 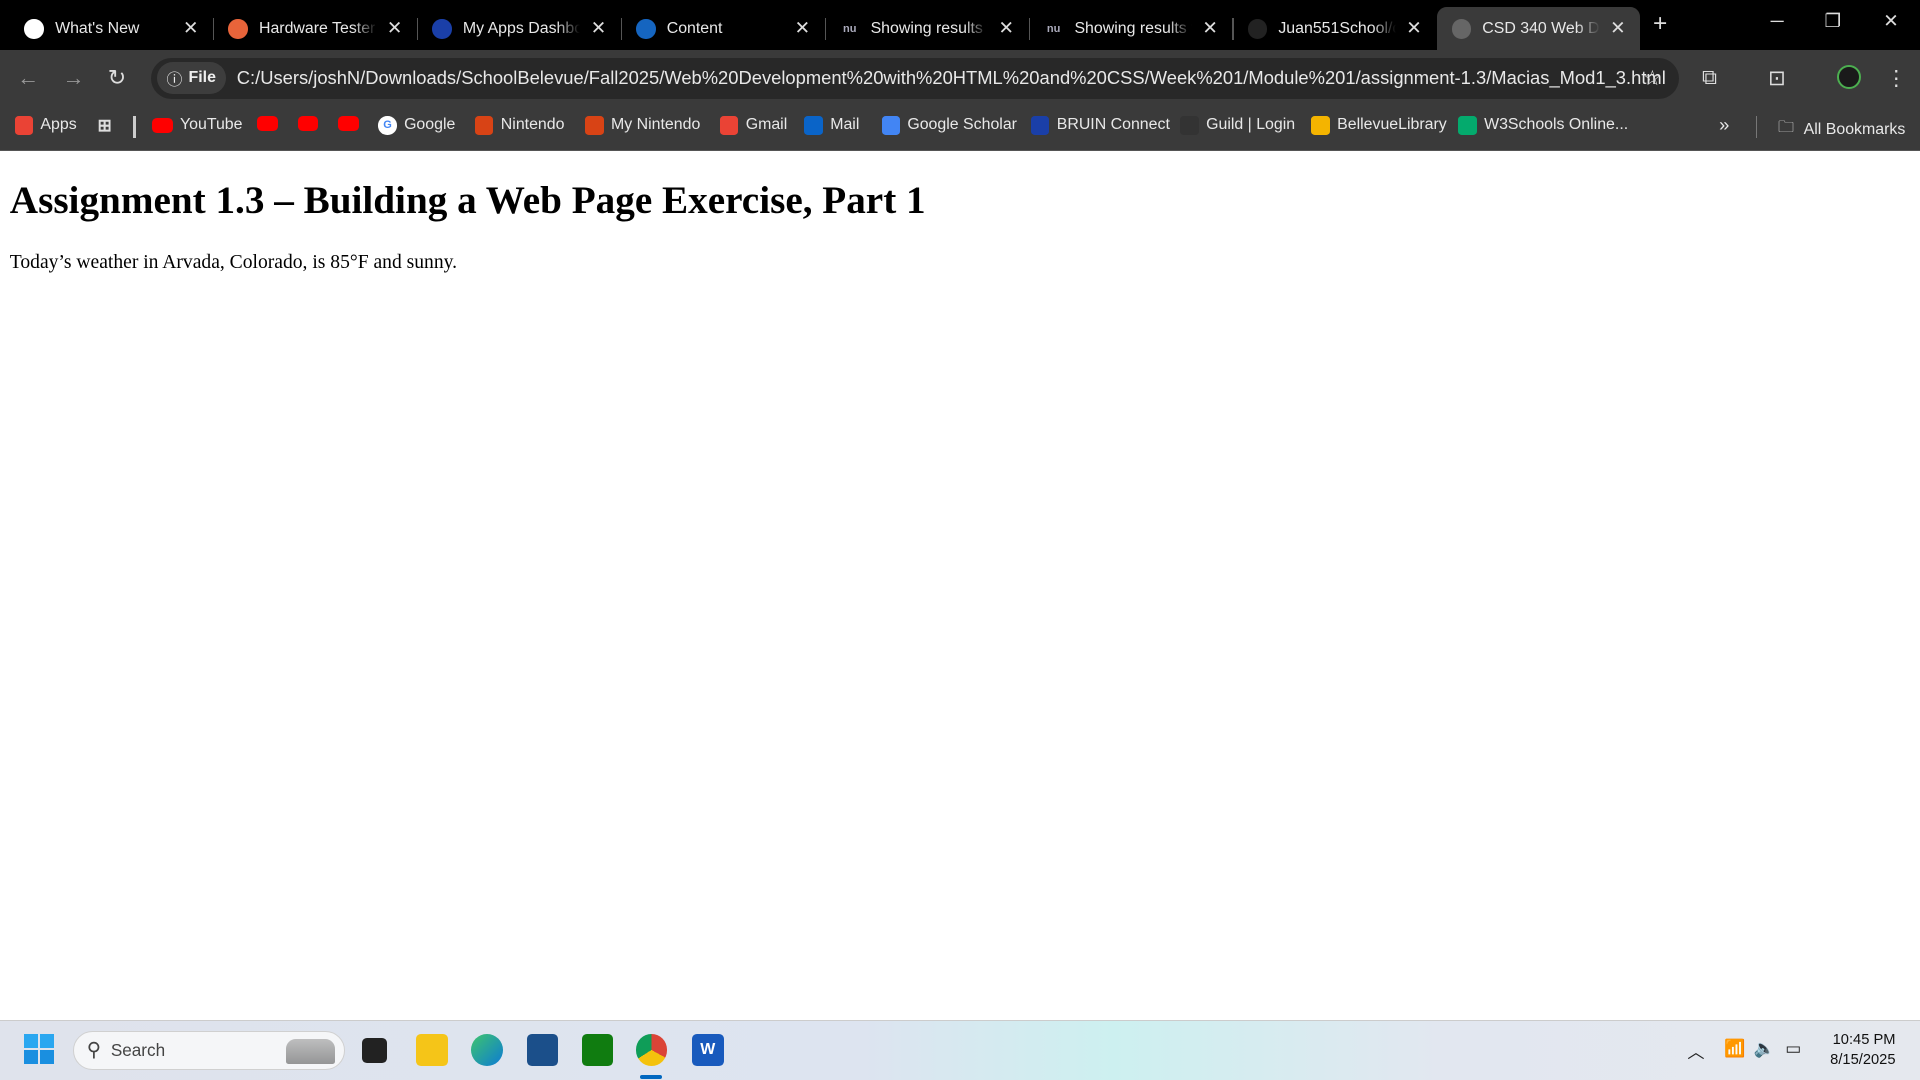 What do you see at coordinates (310, 1051) in the screenshot?
I see `search-highlight-image` at bounding box center [310, 1051].